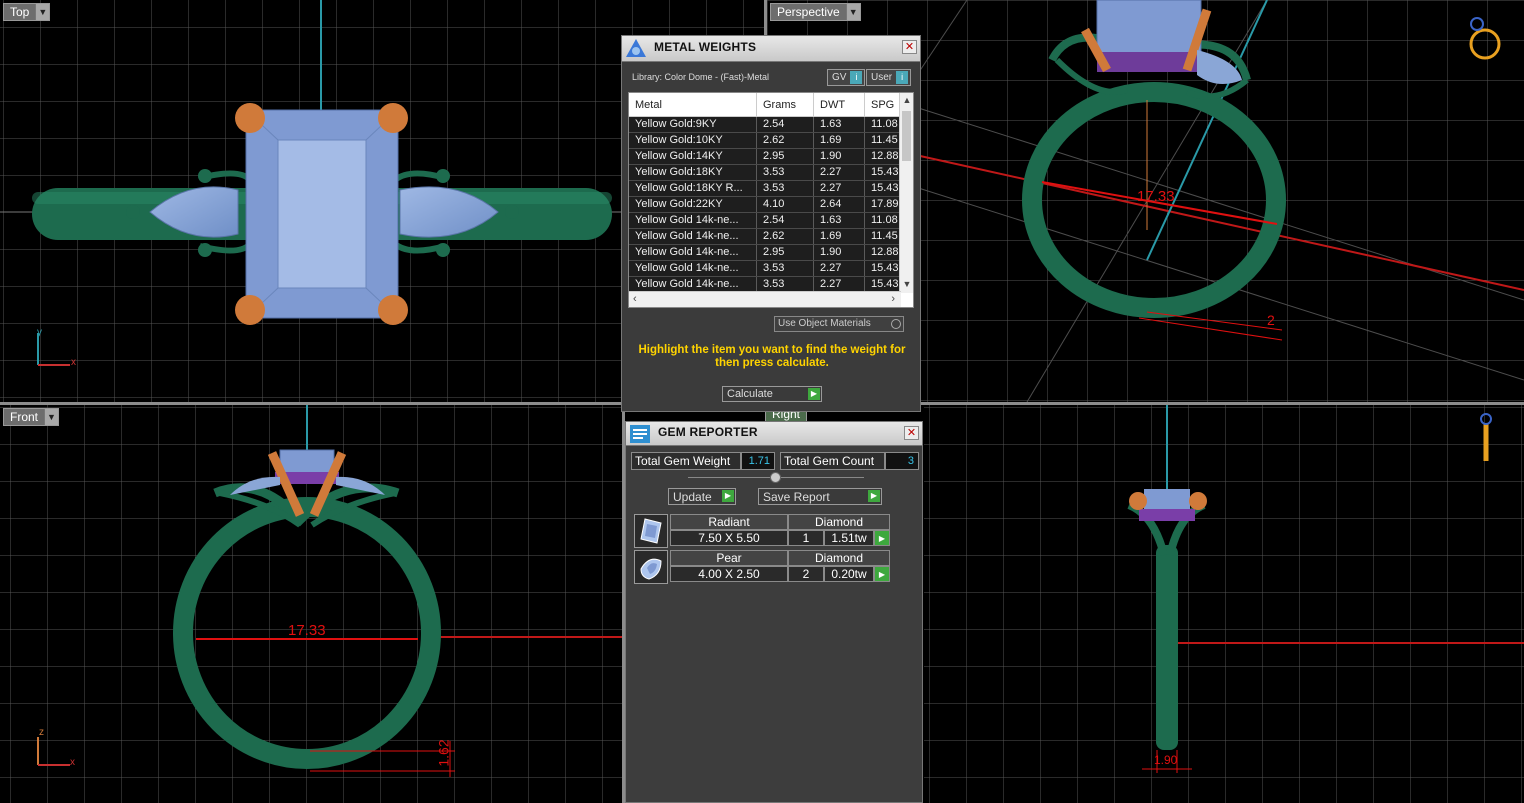 The width and height of the screenshot is (1524, 803). What do you see at coordinates (693, 156) in the screenshot?
I see `table-cell: Yellow Gold:14KY` at bounding box center [693, 156].